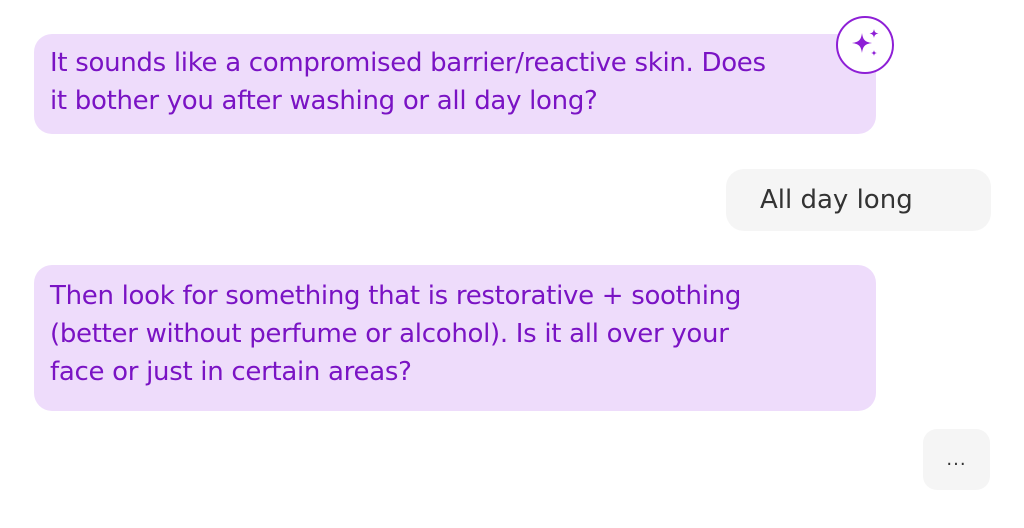 Image resolution: width=1024 pixels, height=528 pixels. Describe the element at coordinates (836, 200) in the screenshot. I see `message-text: All day long` at that location.